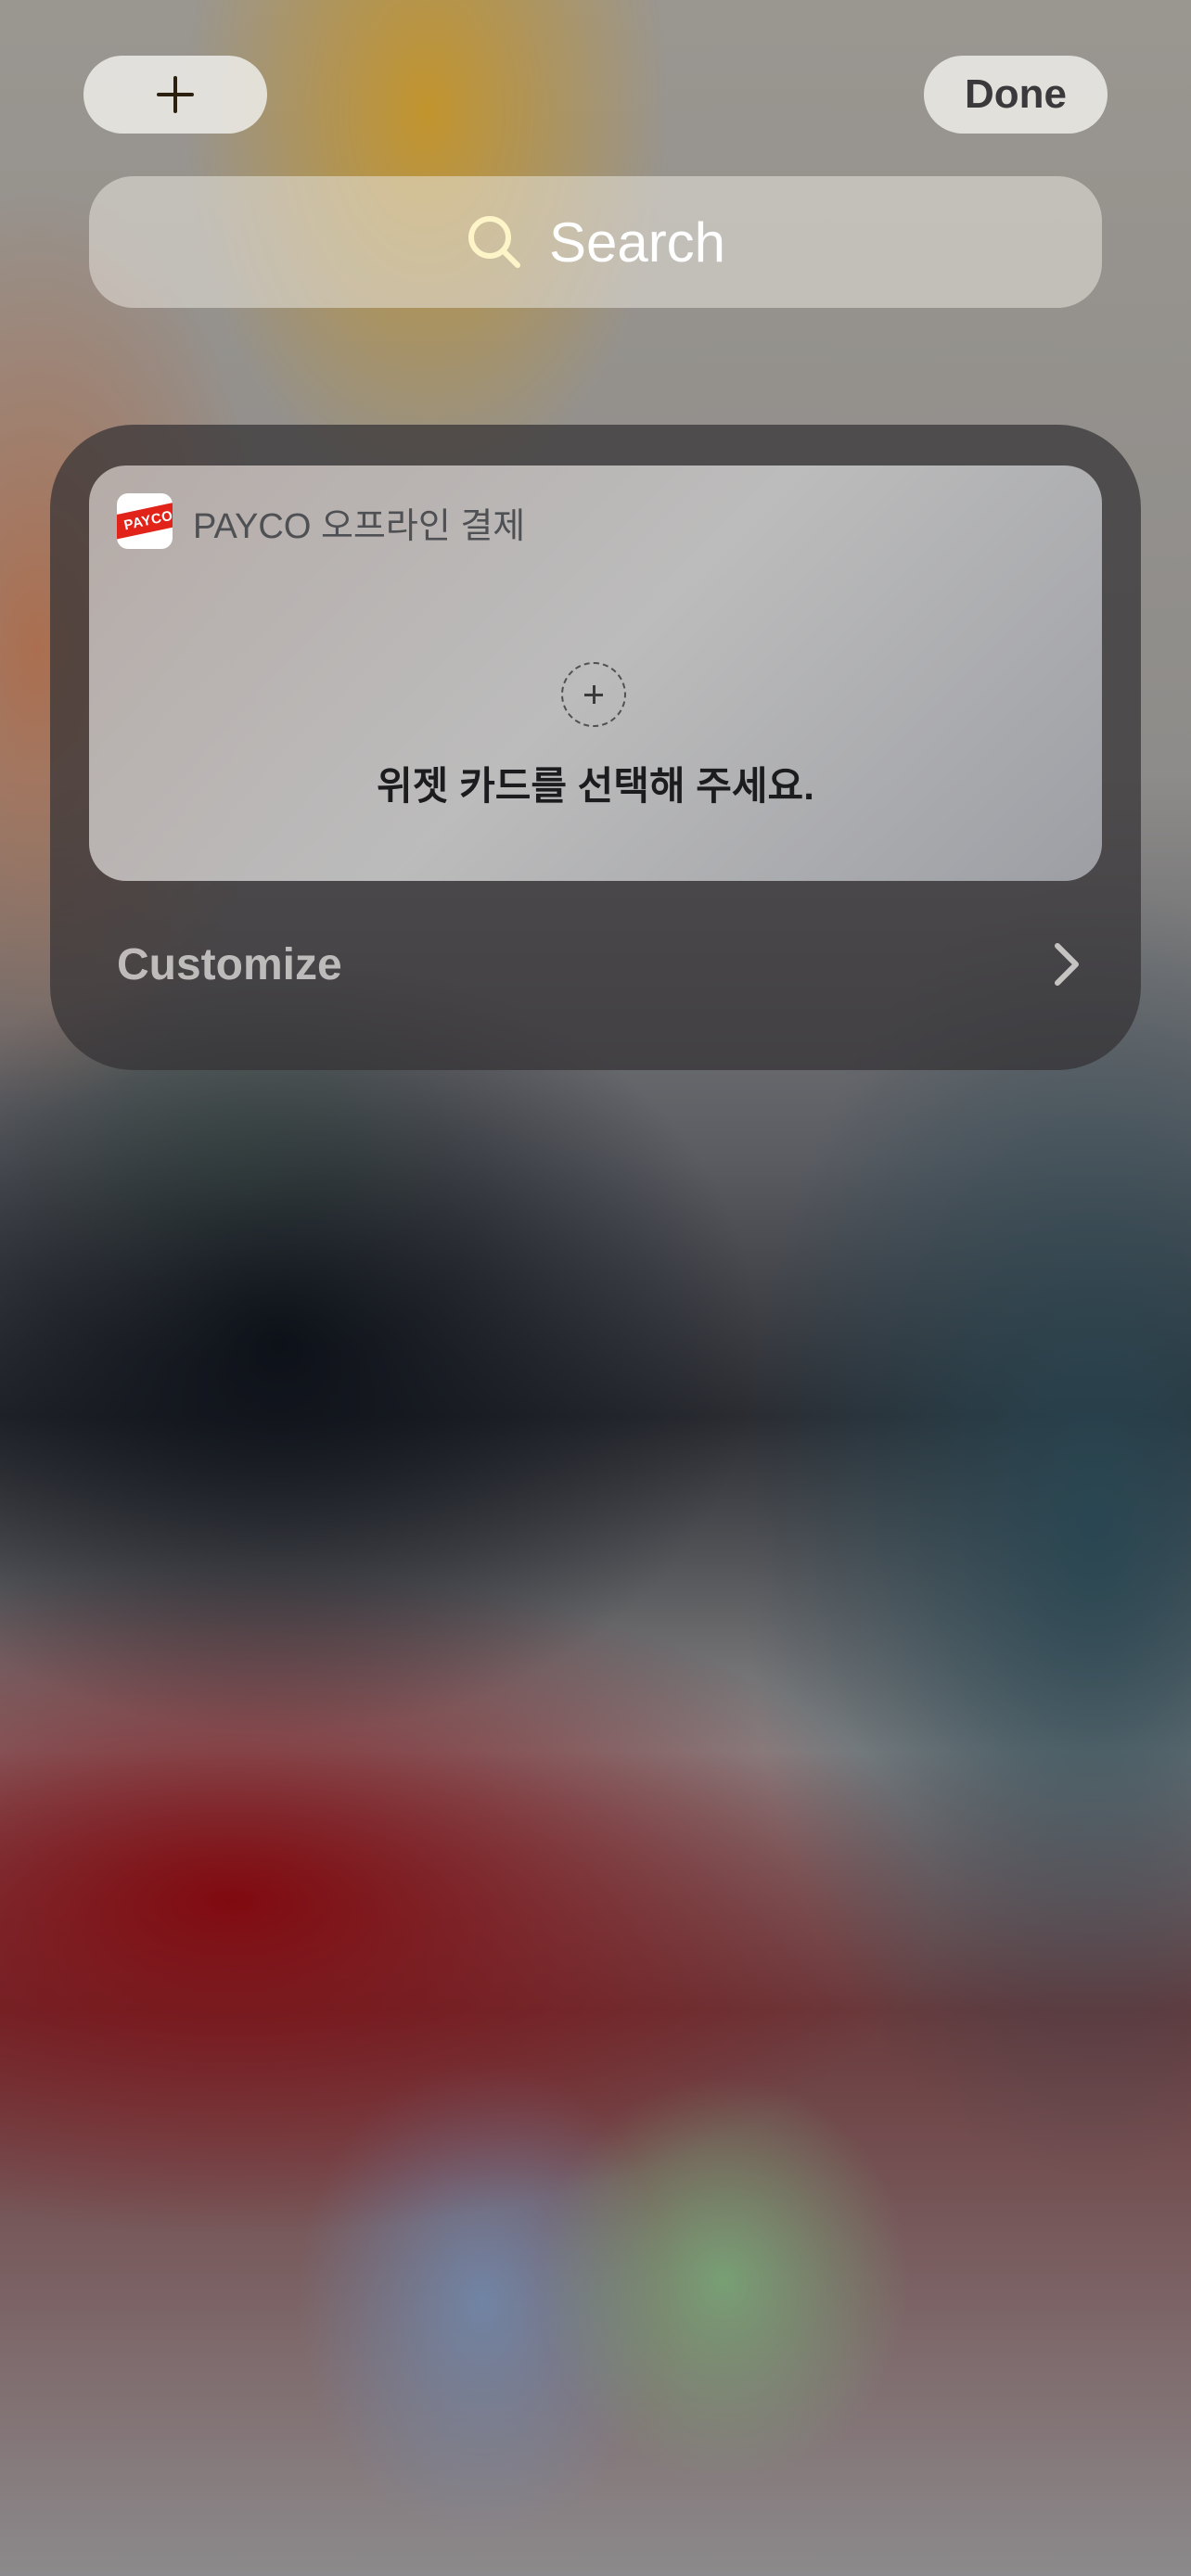  What do you see at coordinates (595, 786) in the screenshot?
I see `select-card-prompt: 위젯 카드를 선택해 주세요.` at bounding box center [595, 786].